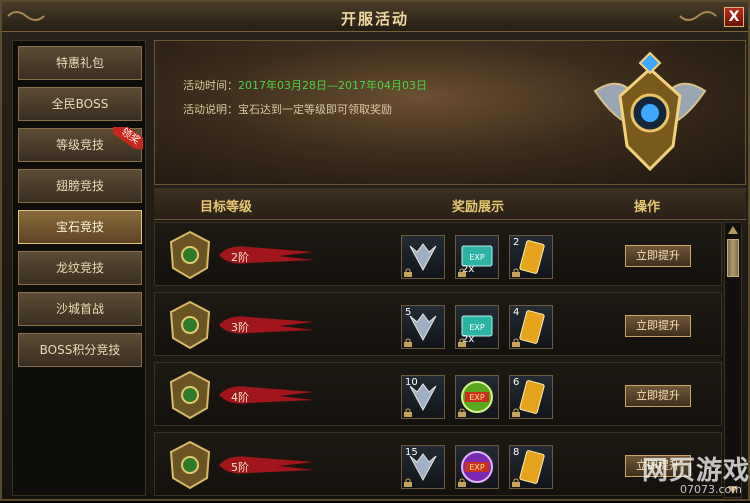 The height and width of the screenshot is (503, 750). Describe the element at coordinates (305, 85) in the screenshot. I see `event-time: 活动时间：2017年03月28日—2017年04月03日` at that location.